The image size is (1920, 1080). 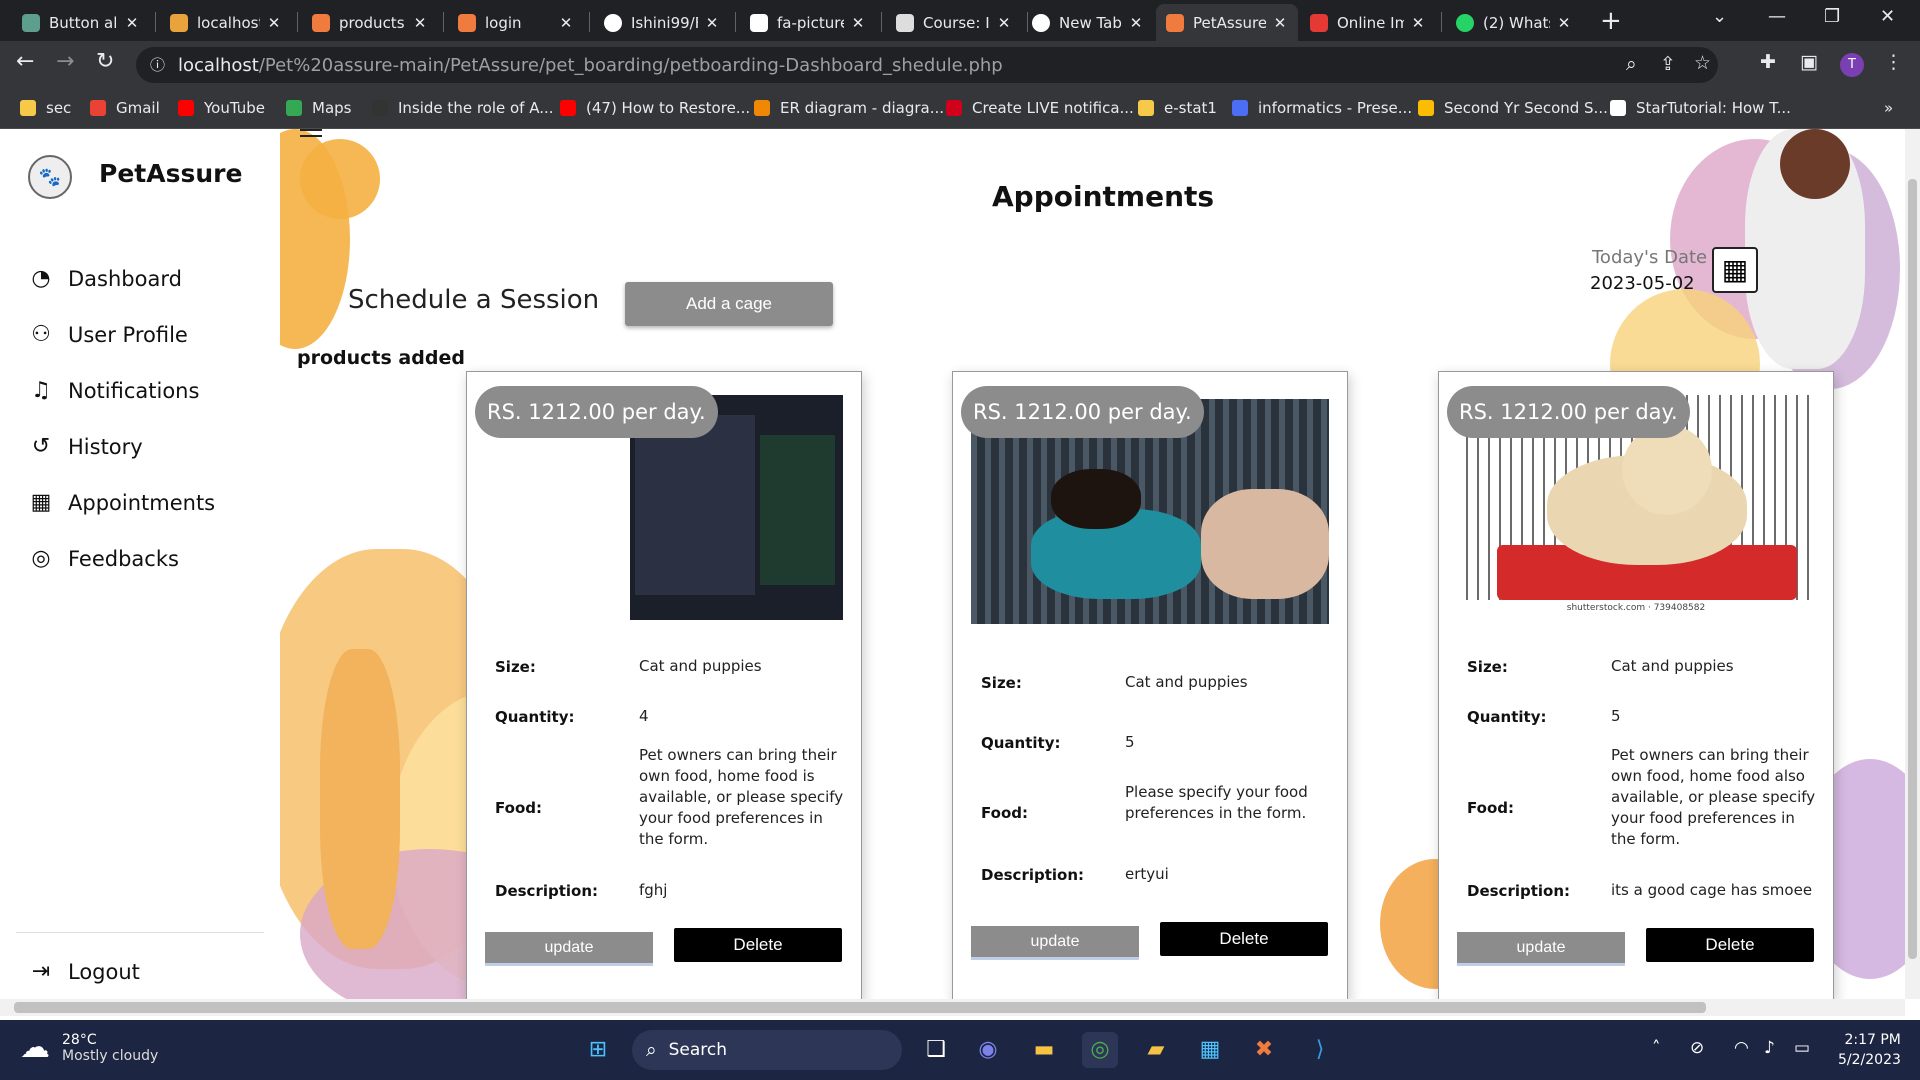 I want to click on back-icon: ←, so click(x=25, y=61).